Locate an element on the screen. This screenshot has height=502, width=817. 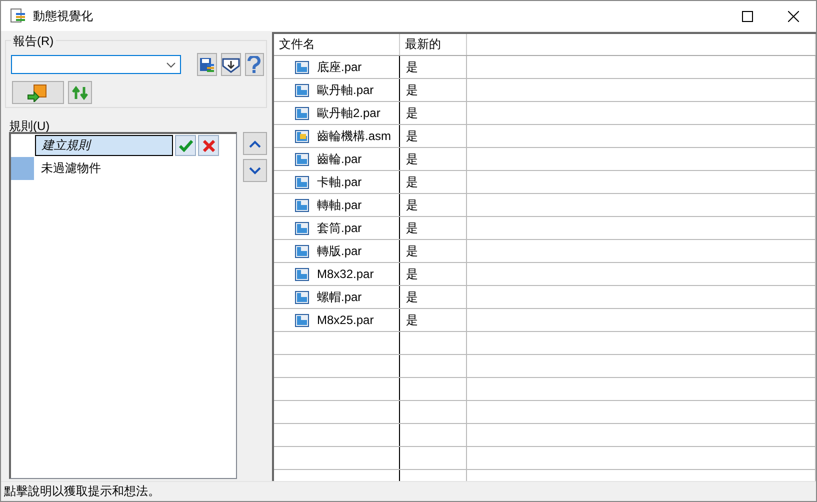
file-name: M8x32.par is located at coordinates (345, 274).